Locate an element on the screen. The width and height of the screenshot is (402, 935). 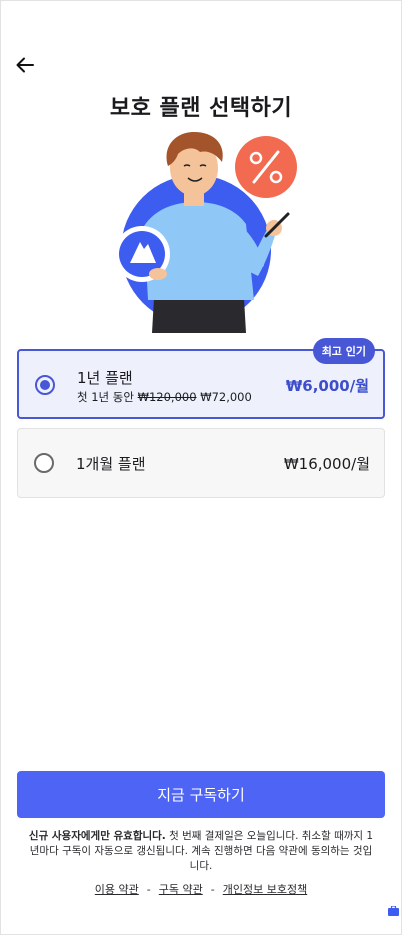
popular-badge: 최고 인기 is located at coordinates (343, 351).